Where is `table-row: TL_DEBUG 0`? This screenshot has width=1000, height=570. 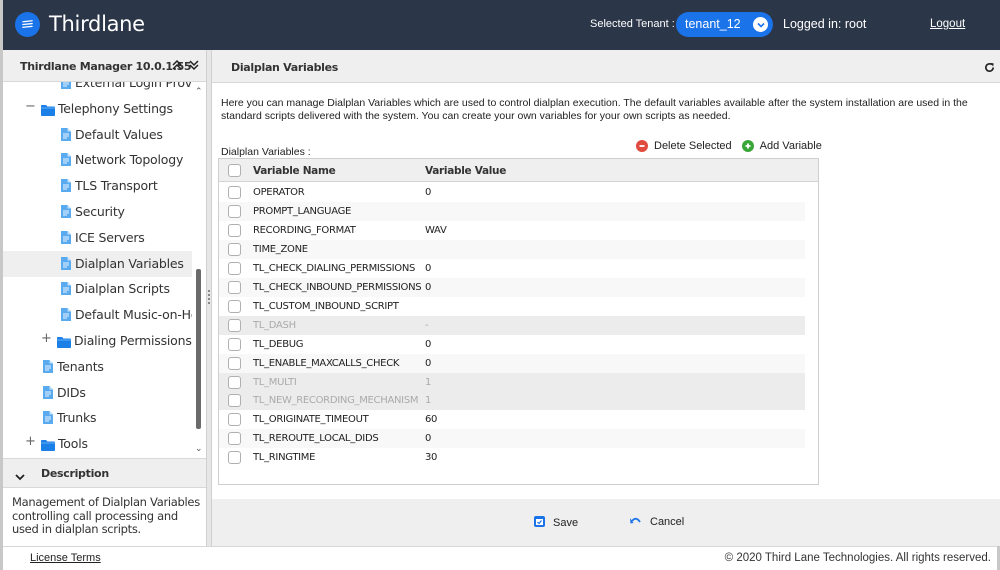
table-row: TL_DEBUG 0 is located at coordinates (512, 344).